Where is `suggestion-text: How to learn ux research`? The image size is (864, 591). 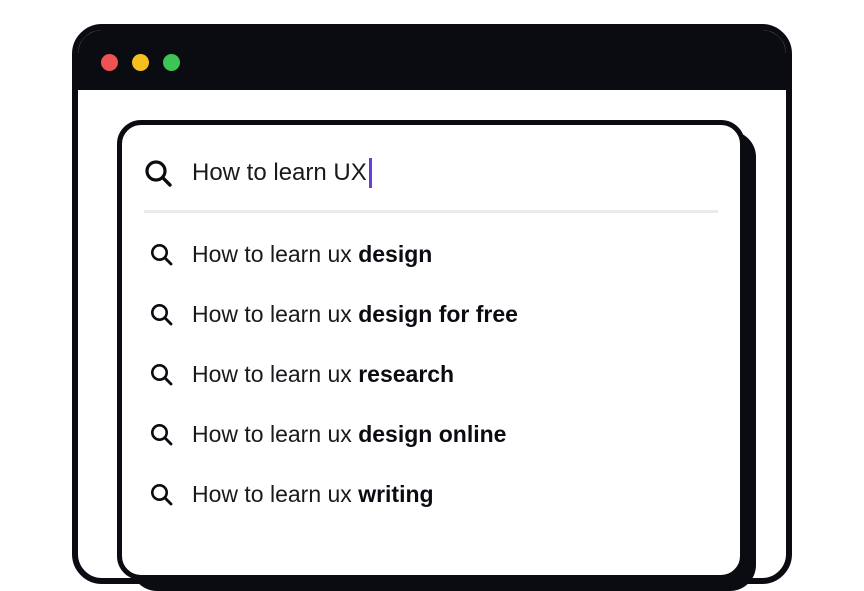 suggestion-text: How to learn ux research is located at coordinates (323, 374).